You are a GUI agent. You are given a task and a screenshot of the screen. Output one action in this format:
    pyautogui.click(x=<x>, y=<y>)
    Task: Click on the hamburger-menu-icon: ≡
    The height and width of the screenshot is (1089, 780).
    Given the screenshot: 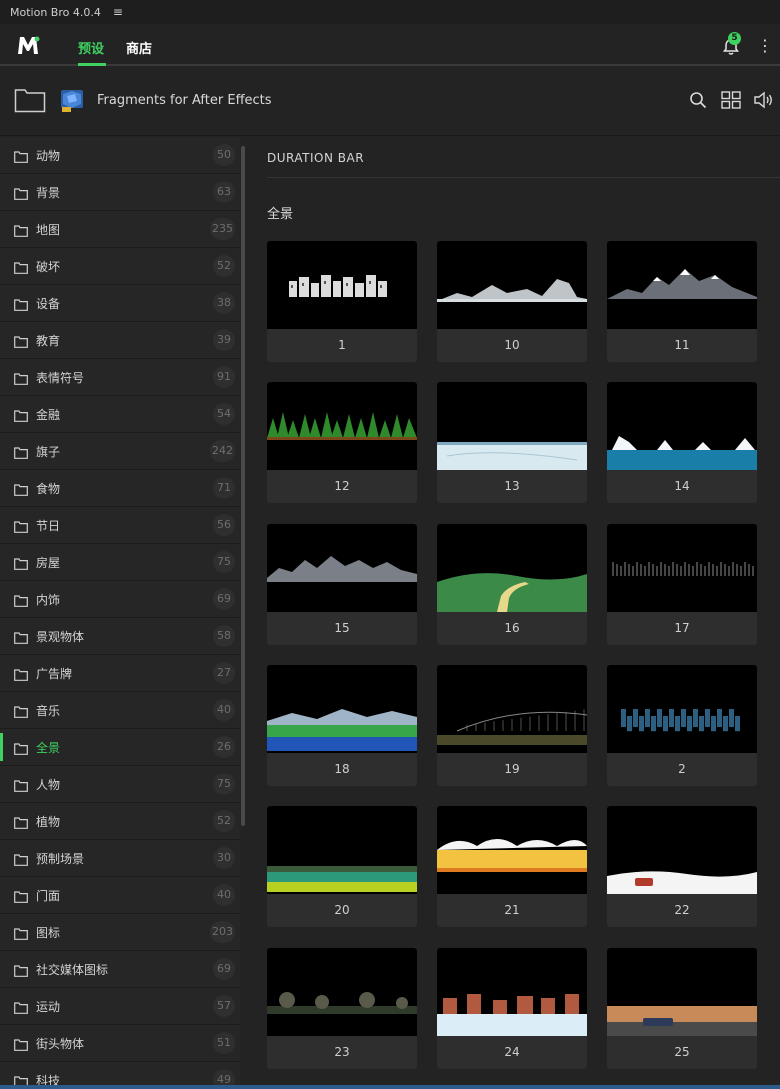 What is the action you would take?
    pyautogui.click(x=118, y=12)
    